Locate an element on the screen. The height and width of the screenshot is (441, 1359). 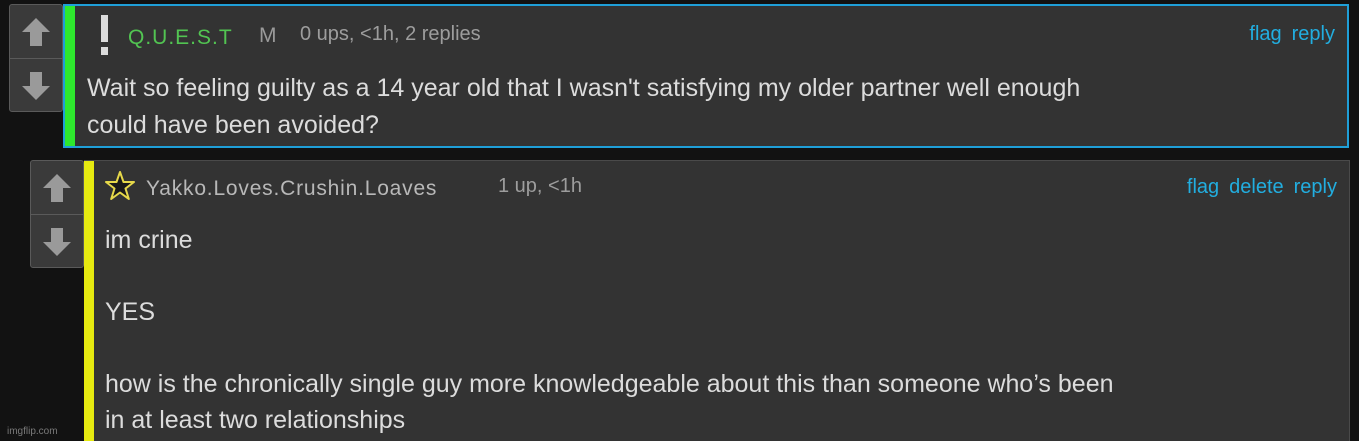
exclamation-icon is located at coordinates (104, 35).